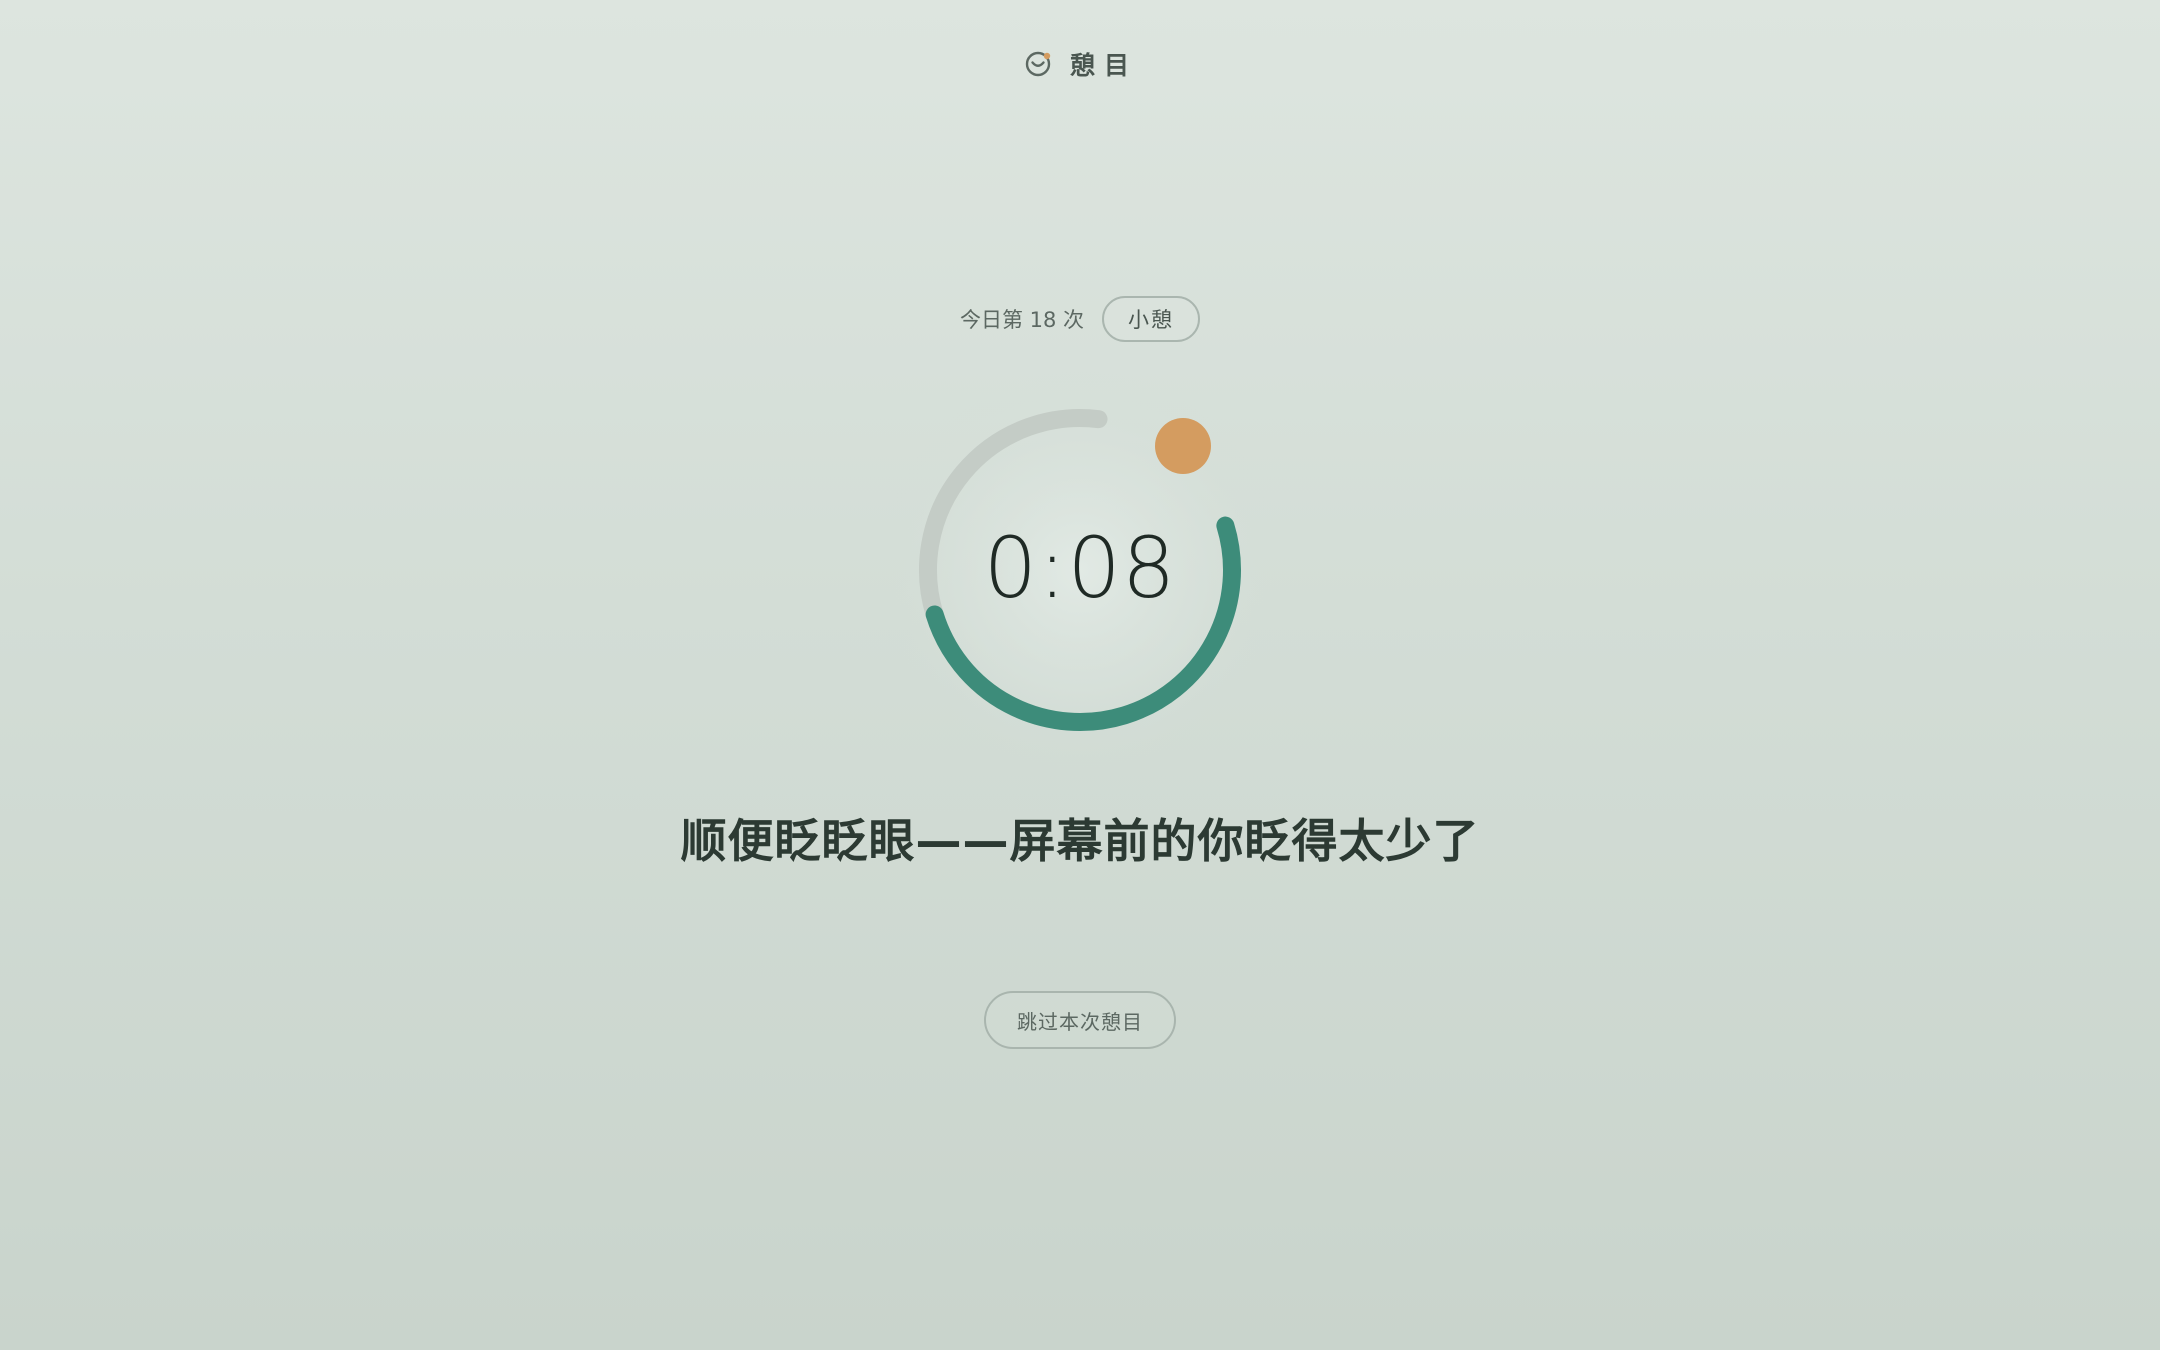  I want to click on app-header: 憩目, so click(1080, 64).